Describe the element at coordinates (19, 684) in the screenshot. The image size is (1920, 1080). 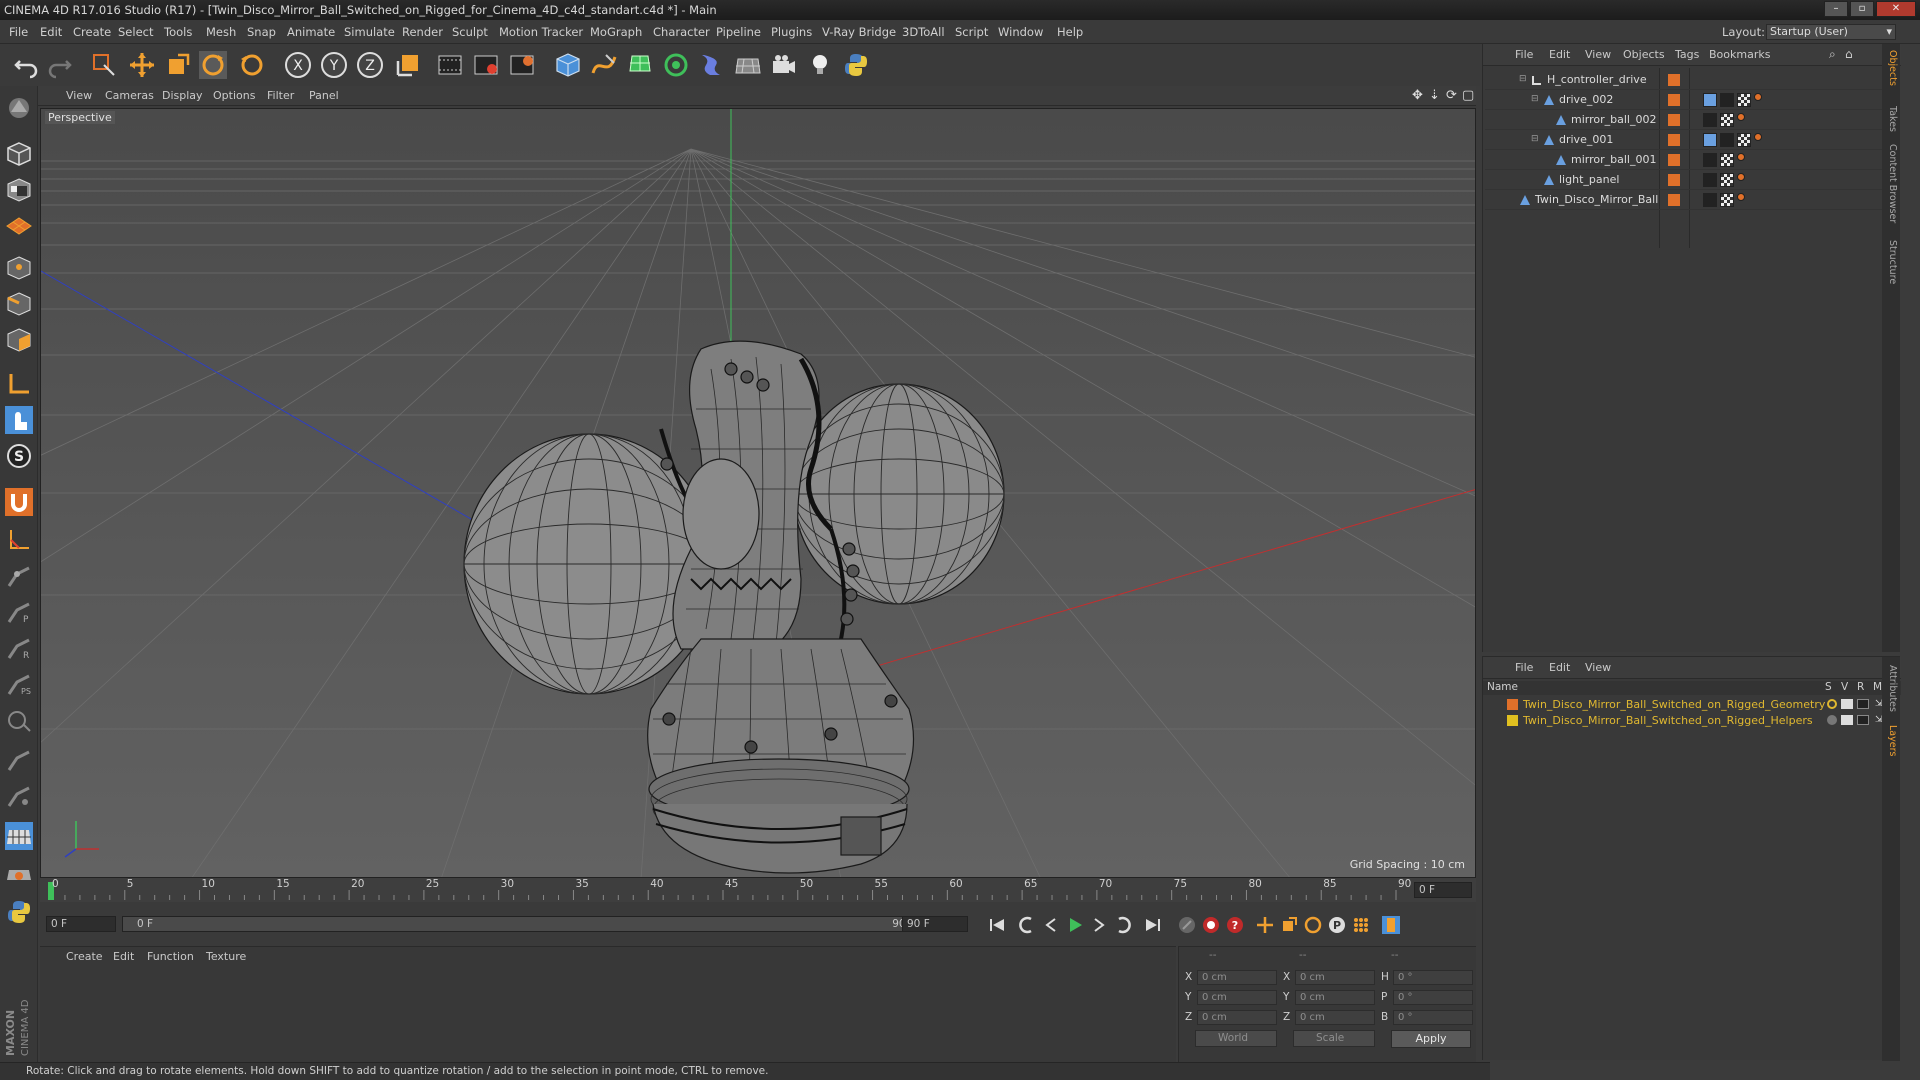
I see `sculpt-pose-icon: PS` at that location.